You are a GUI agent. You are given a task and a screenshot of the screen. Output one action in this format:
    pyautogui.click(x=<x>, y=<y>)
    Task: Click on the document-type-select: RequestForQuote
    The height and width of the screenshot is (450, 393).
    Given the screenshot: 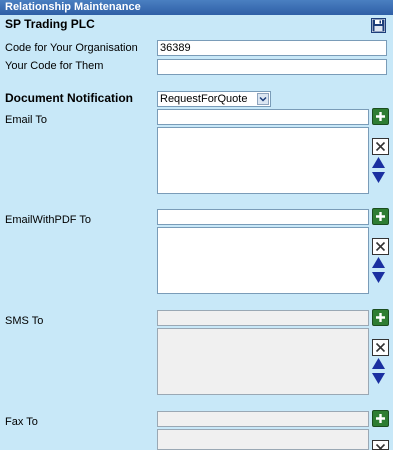 What is the action you would take?
    pyautogui.click(x=214, y=99)
    